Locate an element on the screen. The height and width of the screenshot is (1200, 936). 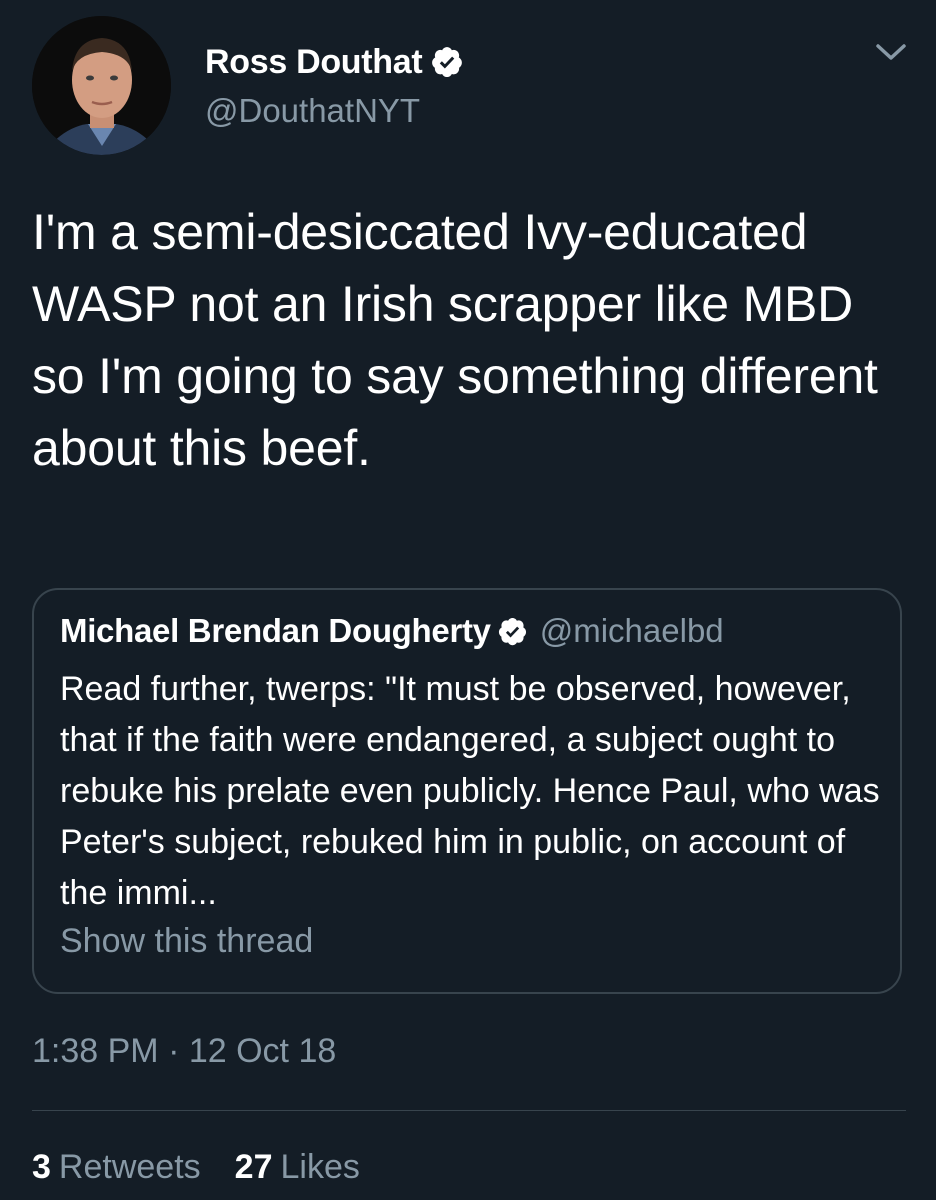
chevron-down-icon is located at coordinates (891, 52).